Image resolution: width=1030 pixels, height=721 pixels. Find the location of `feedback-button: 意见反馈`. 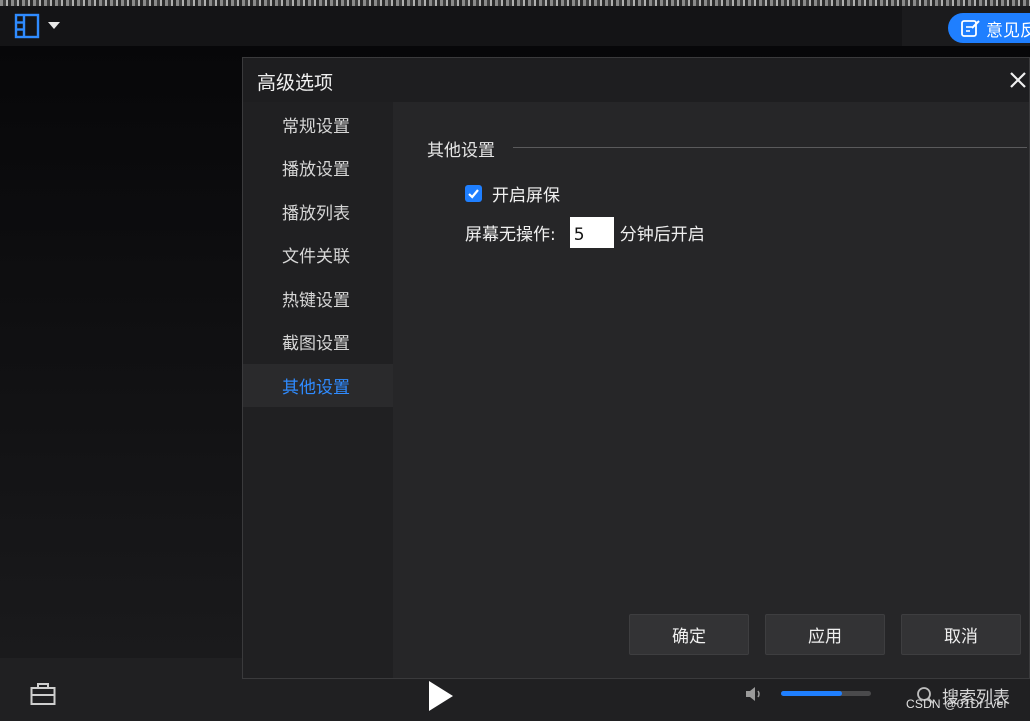

feedback-button: 意见反馈 is located at coordinates (989, 28).